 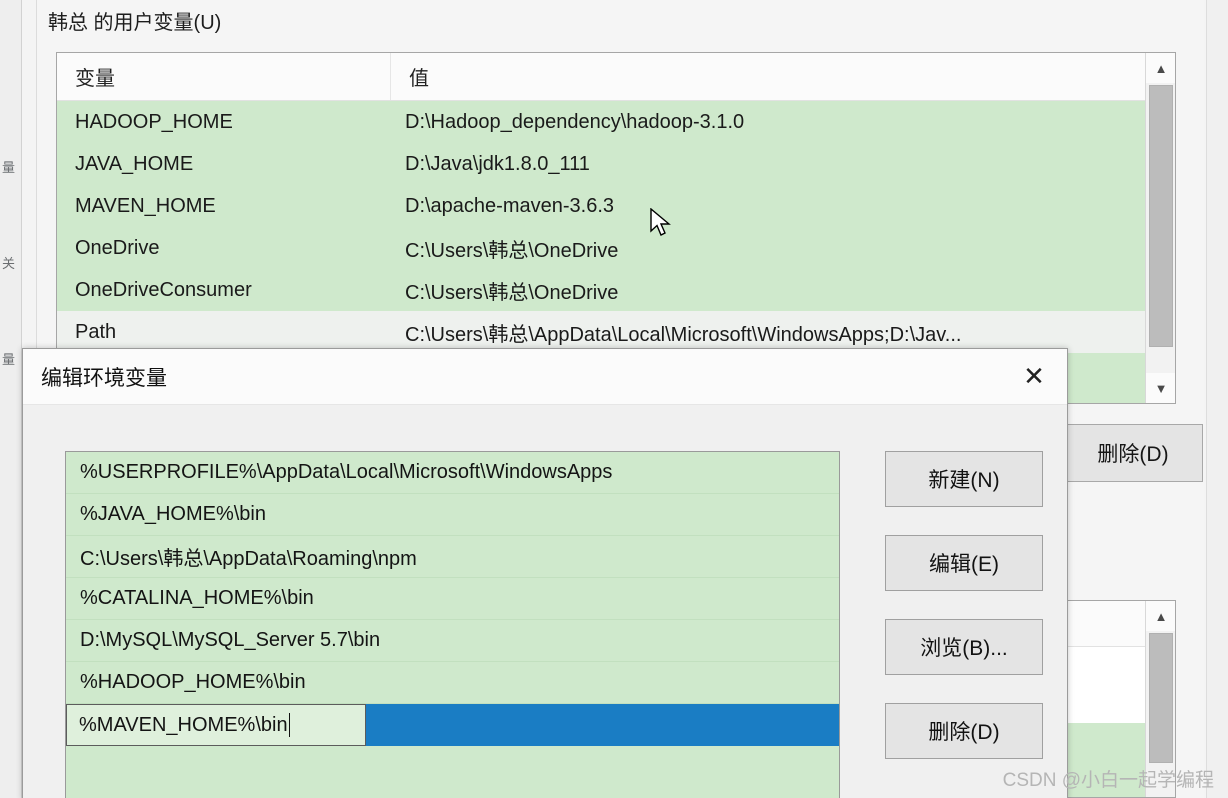 I want to click on scroll-down-arrow-icon: ▼, so click(x=1160, y=388).